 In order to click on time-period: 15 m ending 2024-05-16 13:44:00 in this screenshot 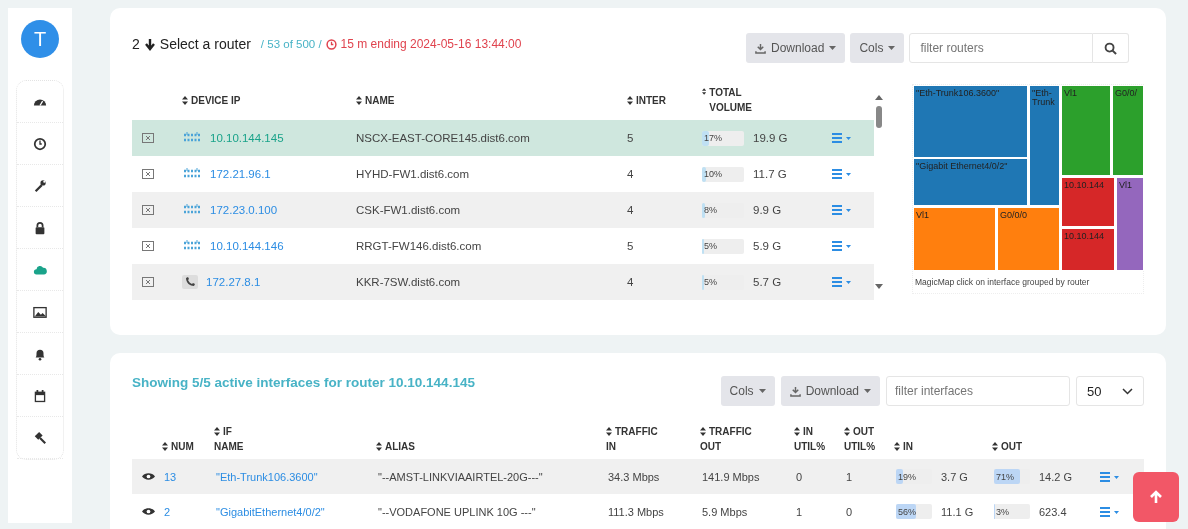, I will do `click(431, 44)`.